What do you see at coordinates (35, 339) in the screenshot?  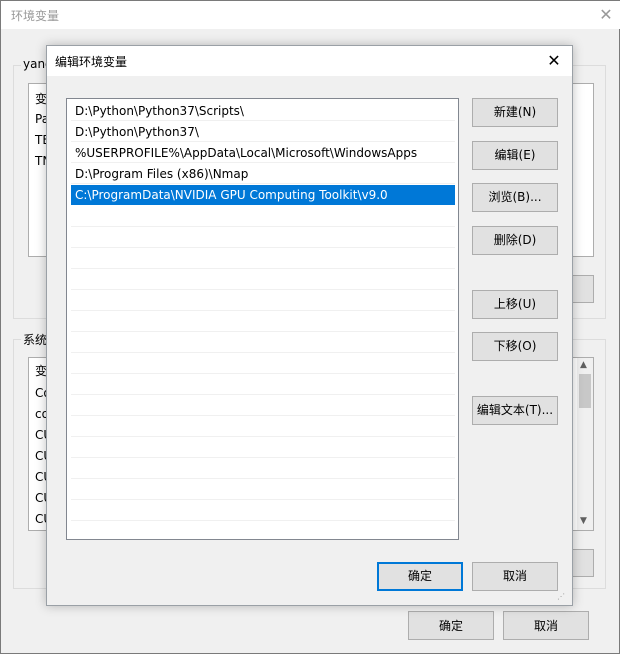 I see `system-variables-label: 系统` at bounding box center [35, 339].